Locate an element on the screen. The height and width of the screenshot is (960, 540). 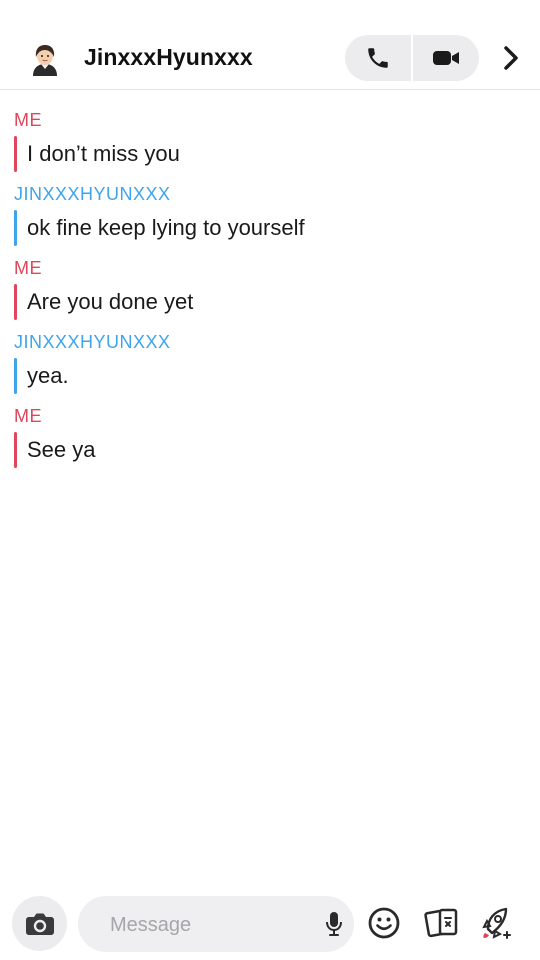
message-text: See ya is located at coordinates (277, 450).